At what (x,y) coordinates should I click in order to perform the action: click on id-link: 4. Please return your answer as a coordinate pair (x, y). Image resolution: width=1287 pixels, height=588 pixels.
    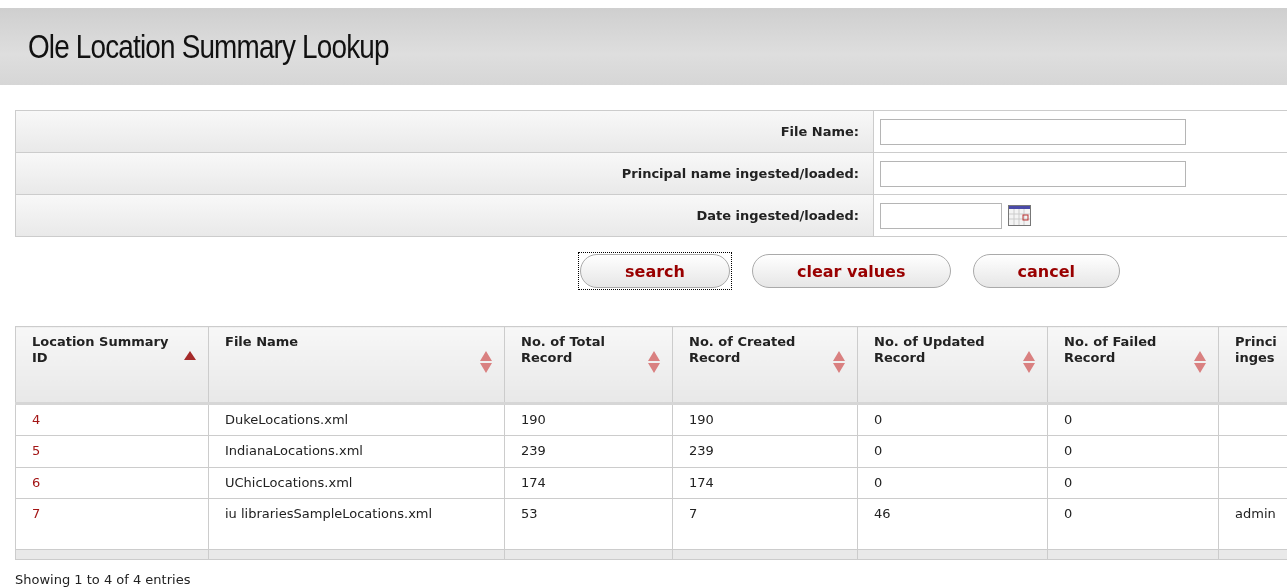
    Looking at the image, I should click on (36, 419).